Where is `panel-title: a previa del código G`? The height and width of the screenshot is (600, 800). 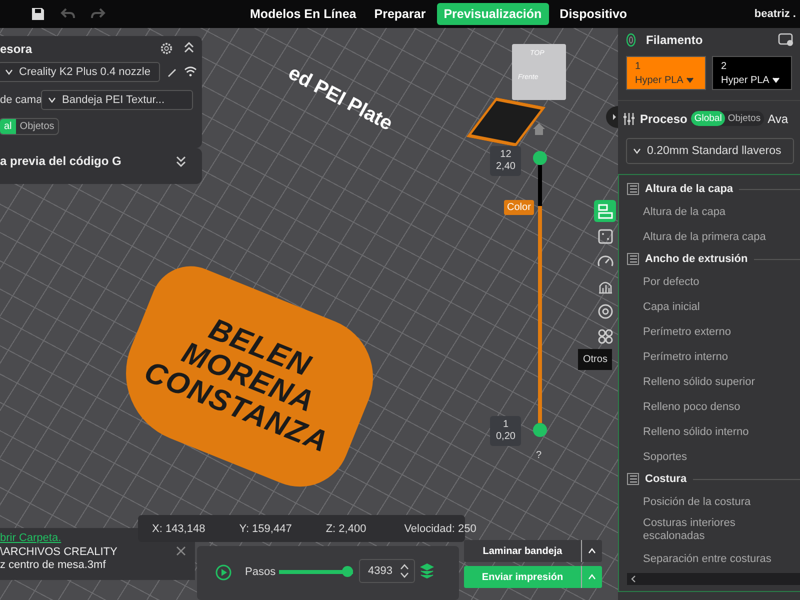
panel-title: a previa del código G is located at coordinates (61, 161).